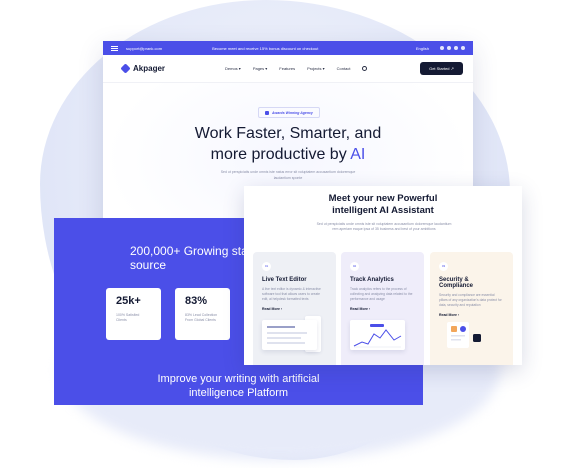  Describe the element at coordinates (280, 154) in the screenshot. I see `headline-line2: more productive by` at that location.